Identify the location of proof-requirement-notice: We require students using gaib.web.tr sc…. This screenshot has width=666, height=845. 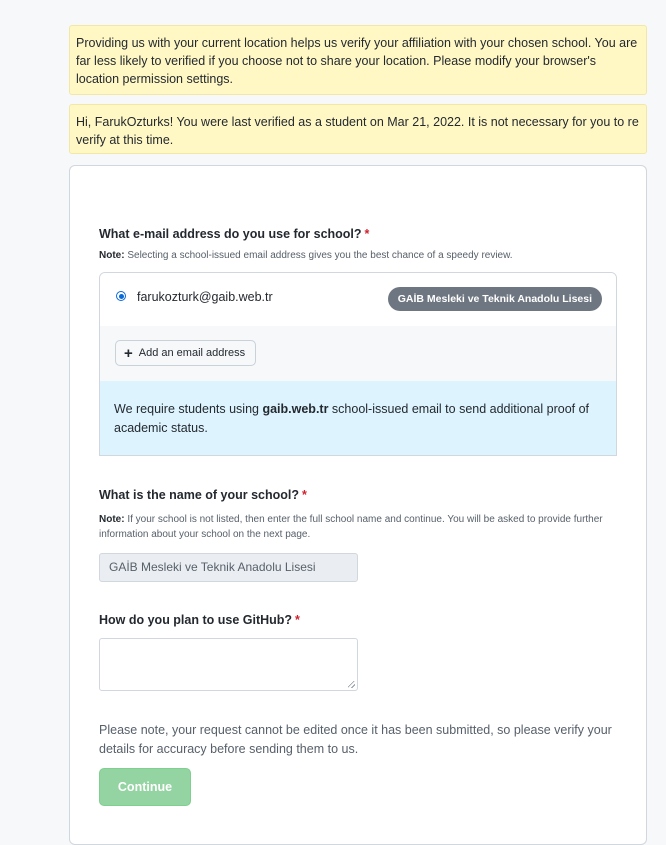
(358, 418).